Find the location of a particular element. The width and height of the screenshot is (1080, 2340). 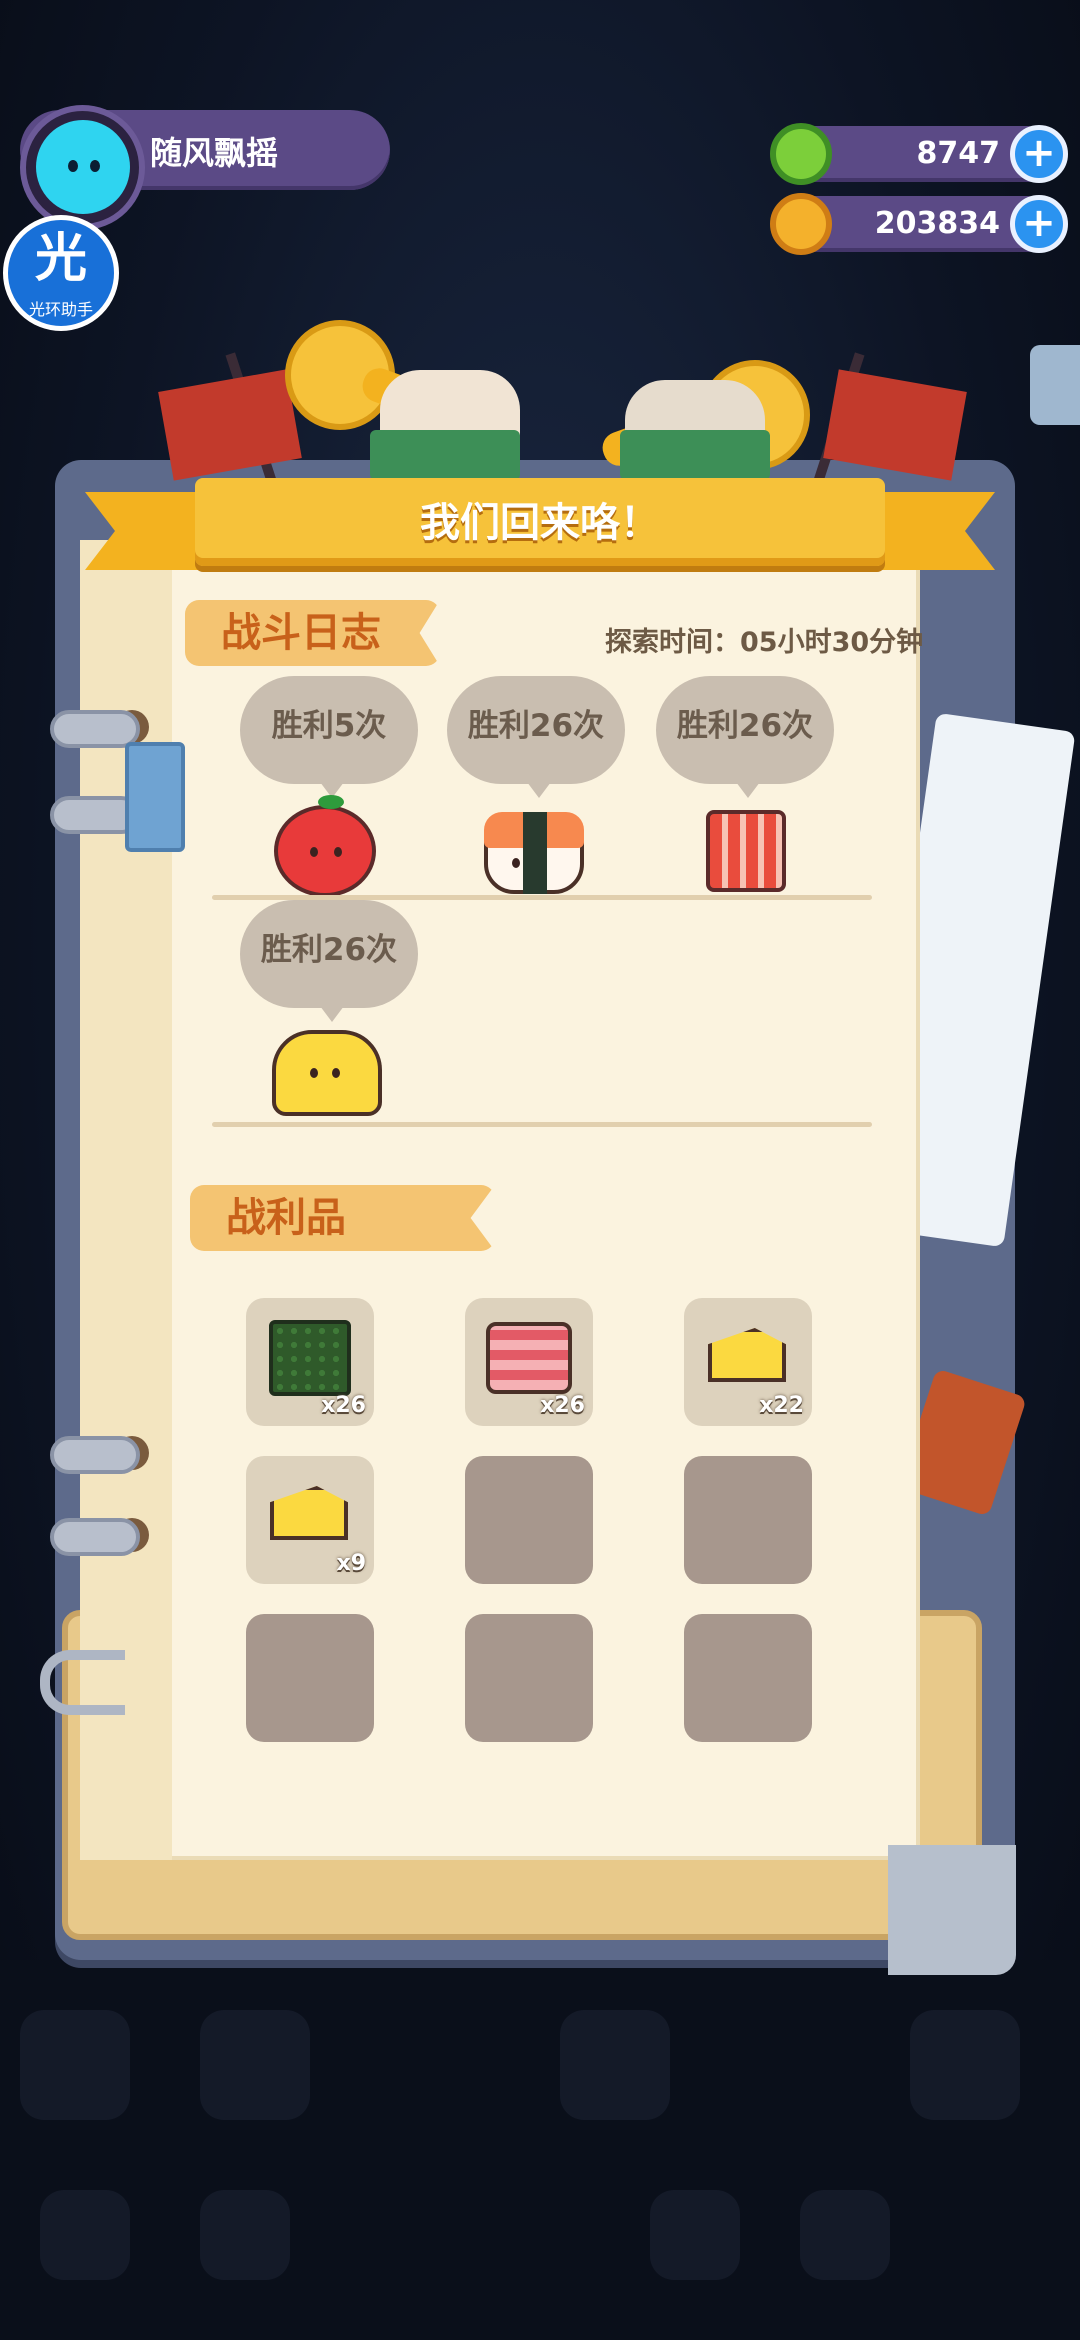

banner-title: 我们回来咯！ is located at coordinates (540, 522).